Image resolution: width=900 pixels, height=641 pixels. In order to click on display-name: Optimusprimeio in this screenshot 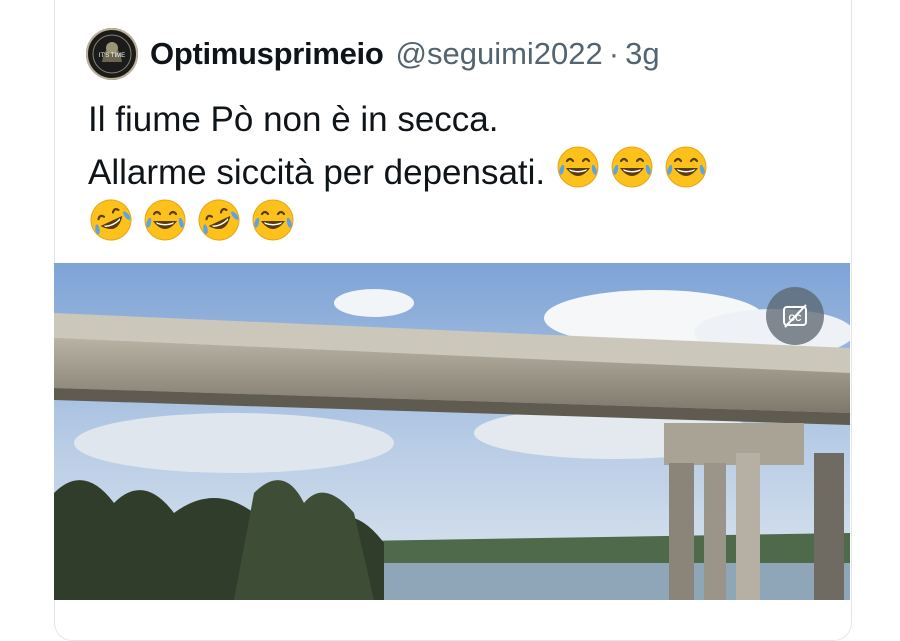, I will do `click(267, 54)`.